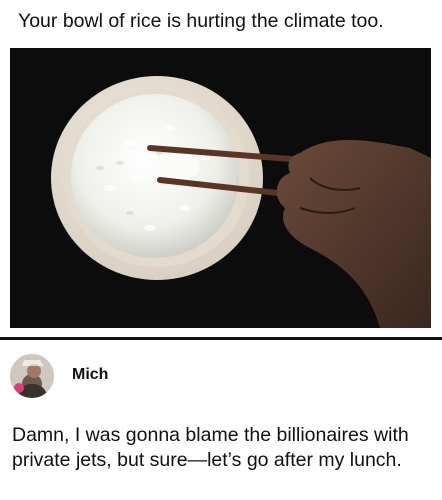  What do you see at coordinates (155, 176) in the screenshot?
I see `rice-icon` at bounding box center [155, 176].